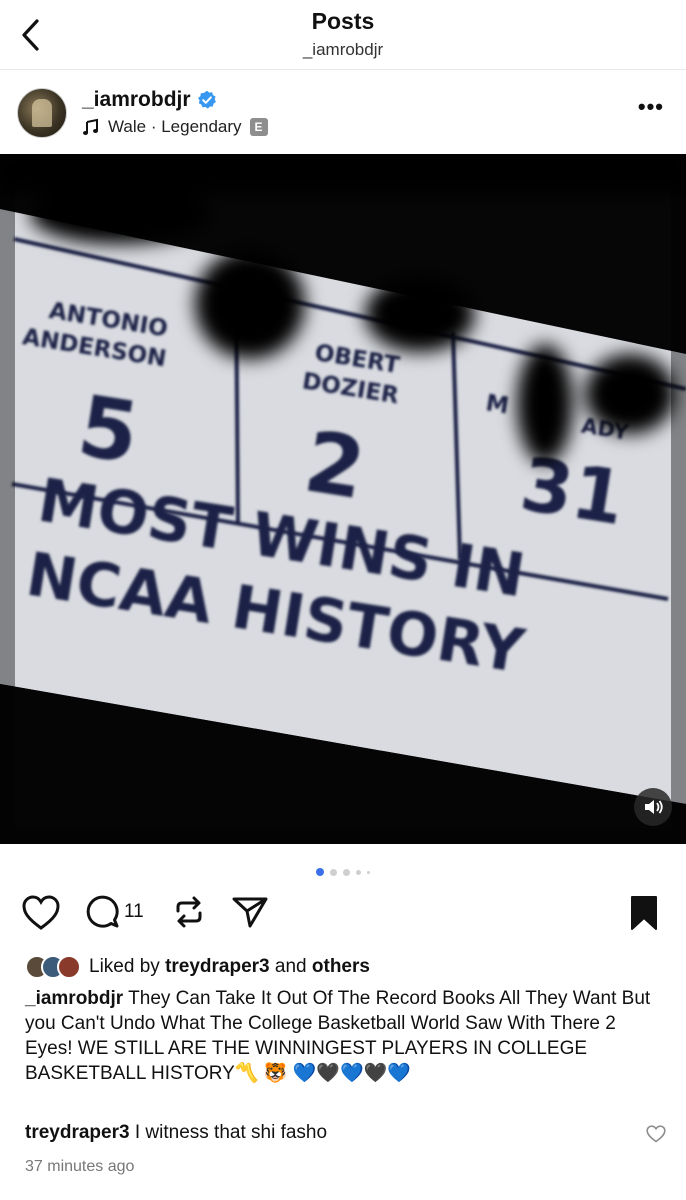  I want to click on heart-icon, so click(41, 912).